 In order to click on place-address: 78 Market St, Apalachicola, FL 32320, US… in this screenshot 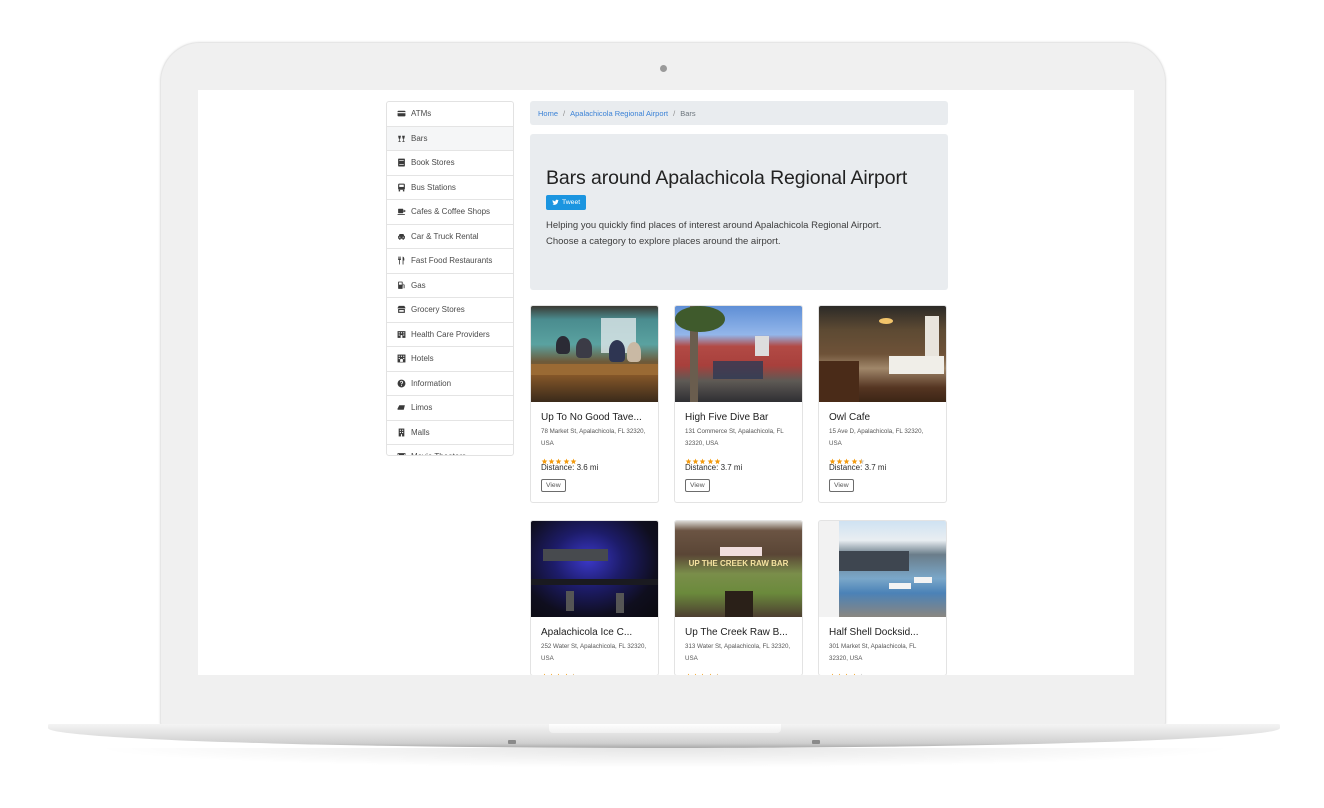, I will do `click(593, 437)`.